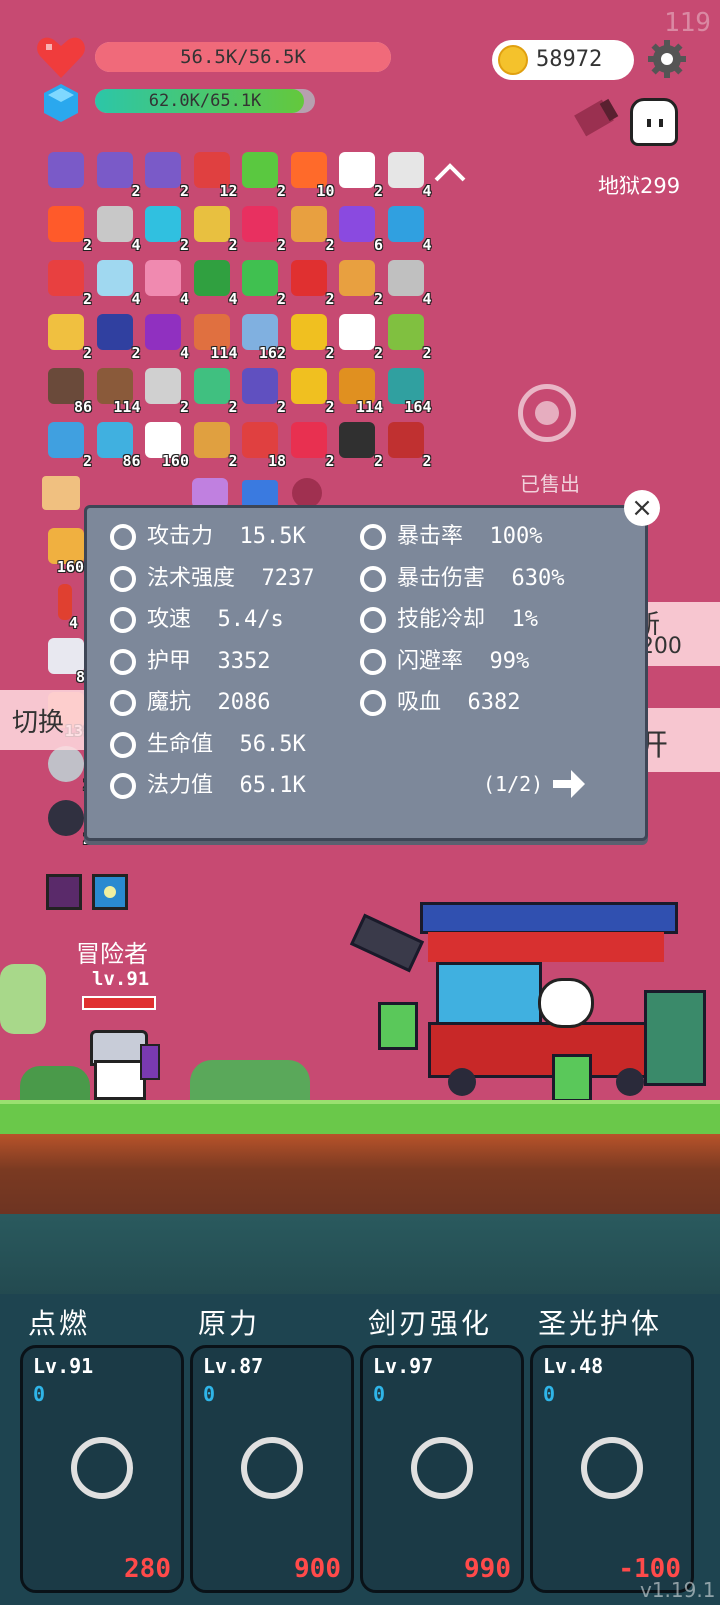 This screenshot has width=720, height=1605. I want to click on inventory-item: 10, so click(311, 175).